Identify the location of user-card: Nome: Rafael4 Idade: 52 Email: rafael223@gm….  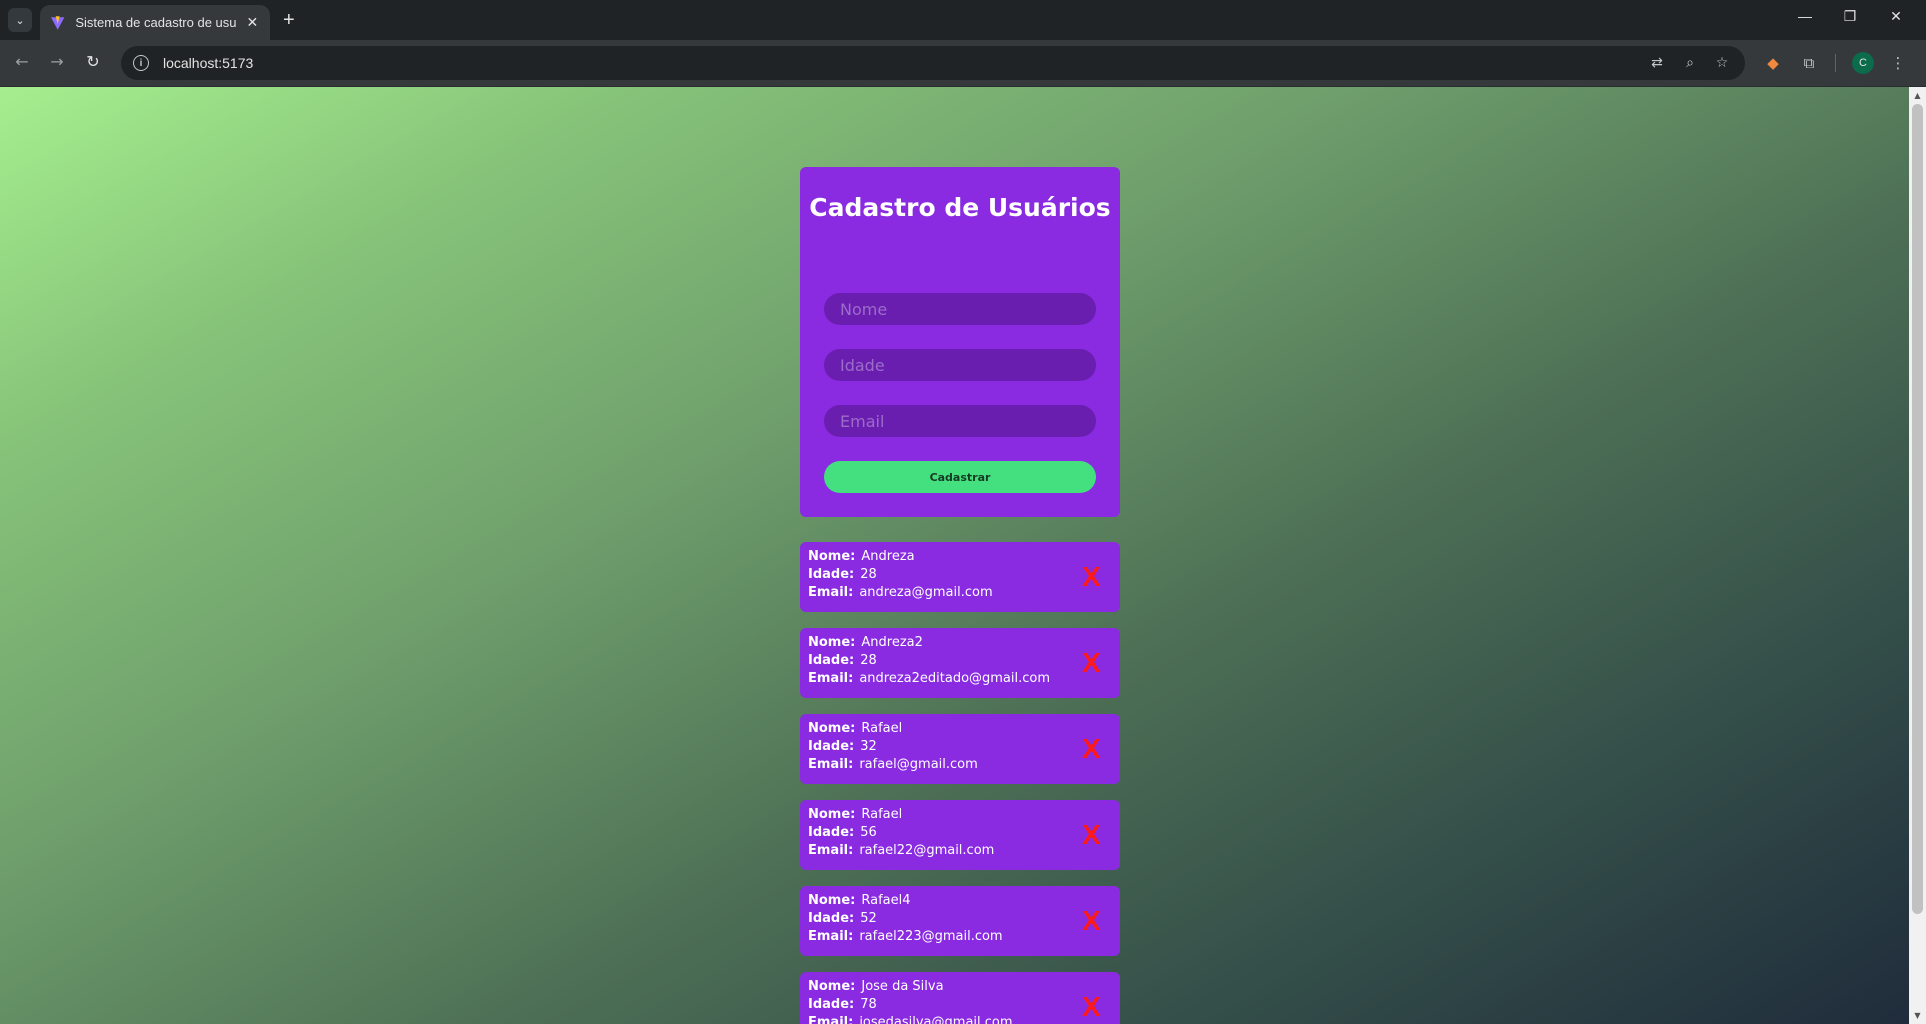
(960, 921).